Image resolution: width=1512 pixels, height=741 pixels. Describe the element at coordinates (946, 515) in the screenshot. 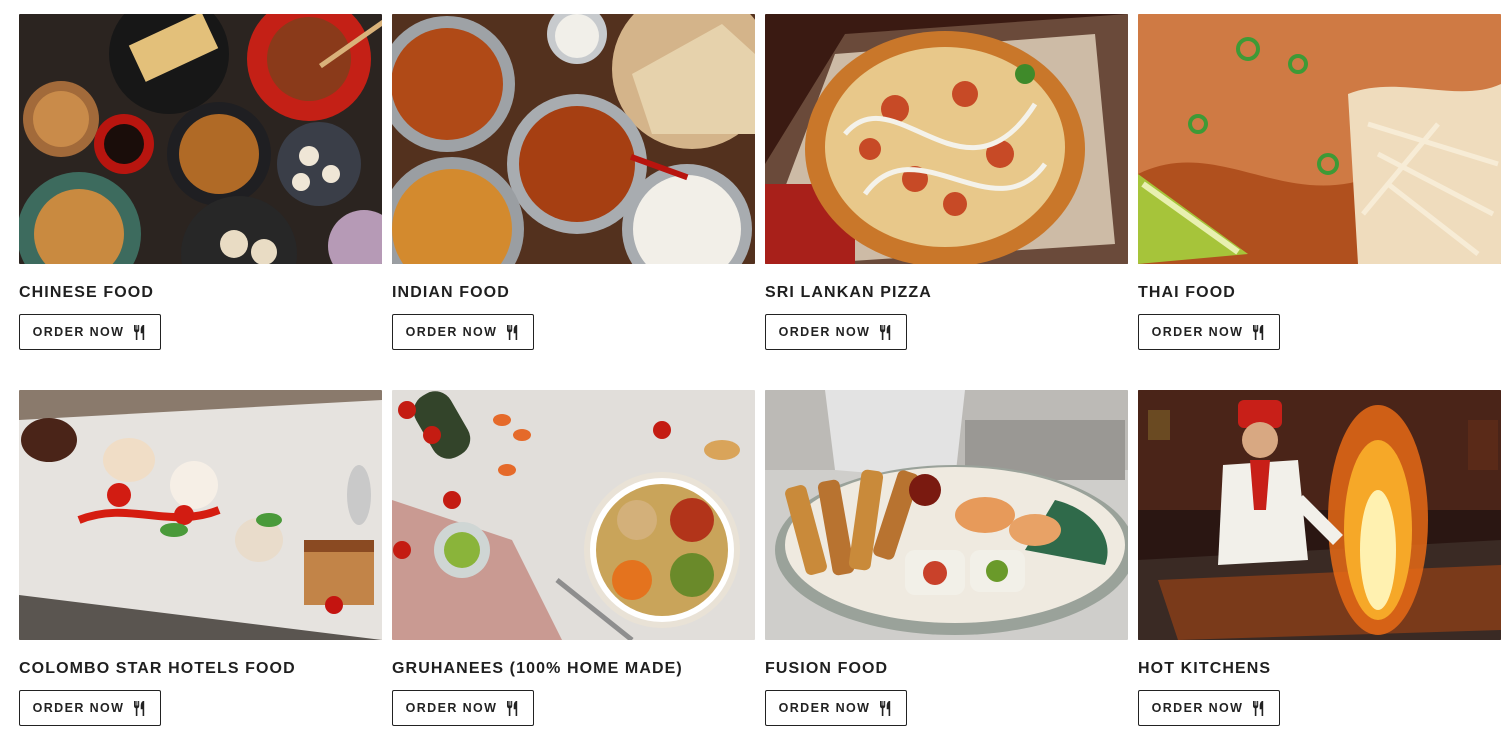

I see `fusion-platter-photo` at that location.